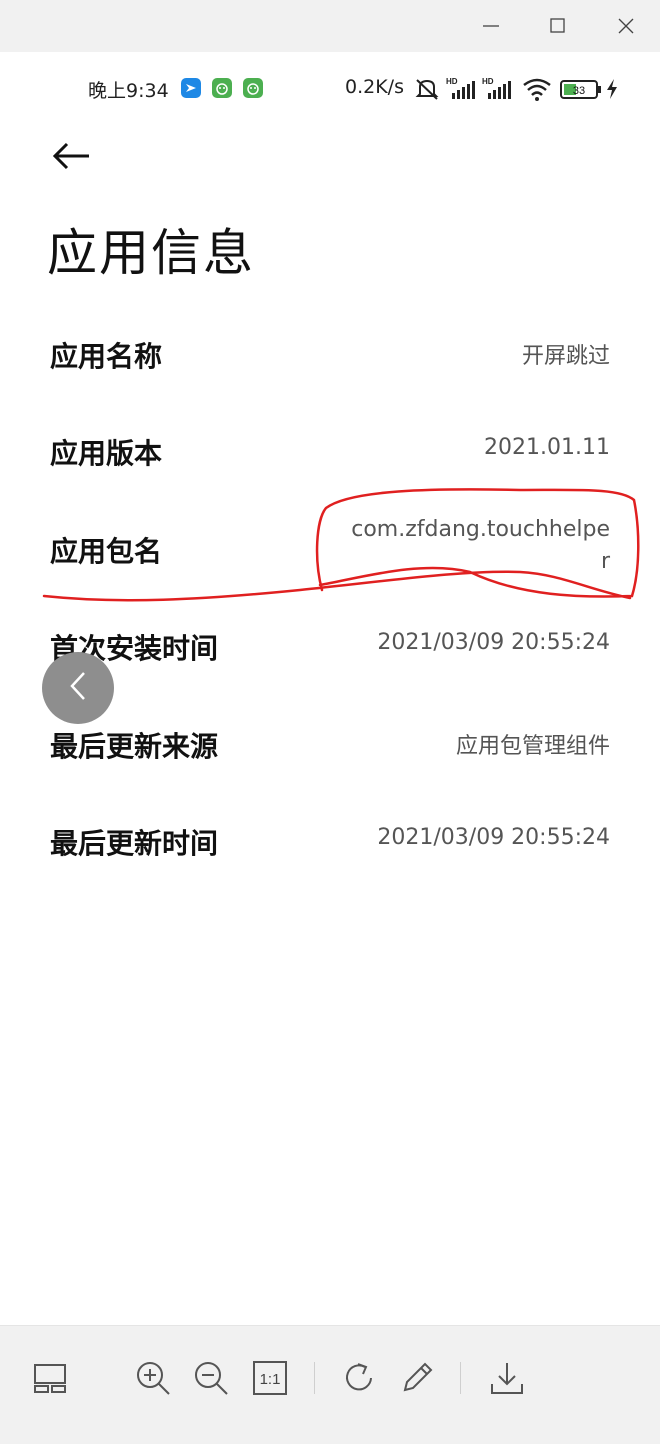 The image size is (660, 1444). I want to click on minimize-icon, so click(491, 26).